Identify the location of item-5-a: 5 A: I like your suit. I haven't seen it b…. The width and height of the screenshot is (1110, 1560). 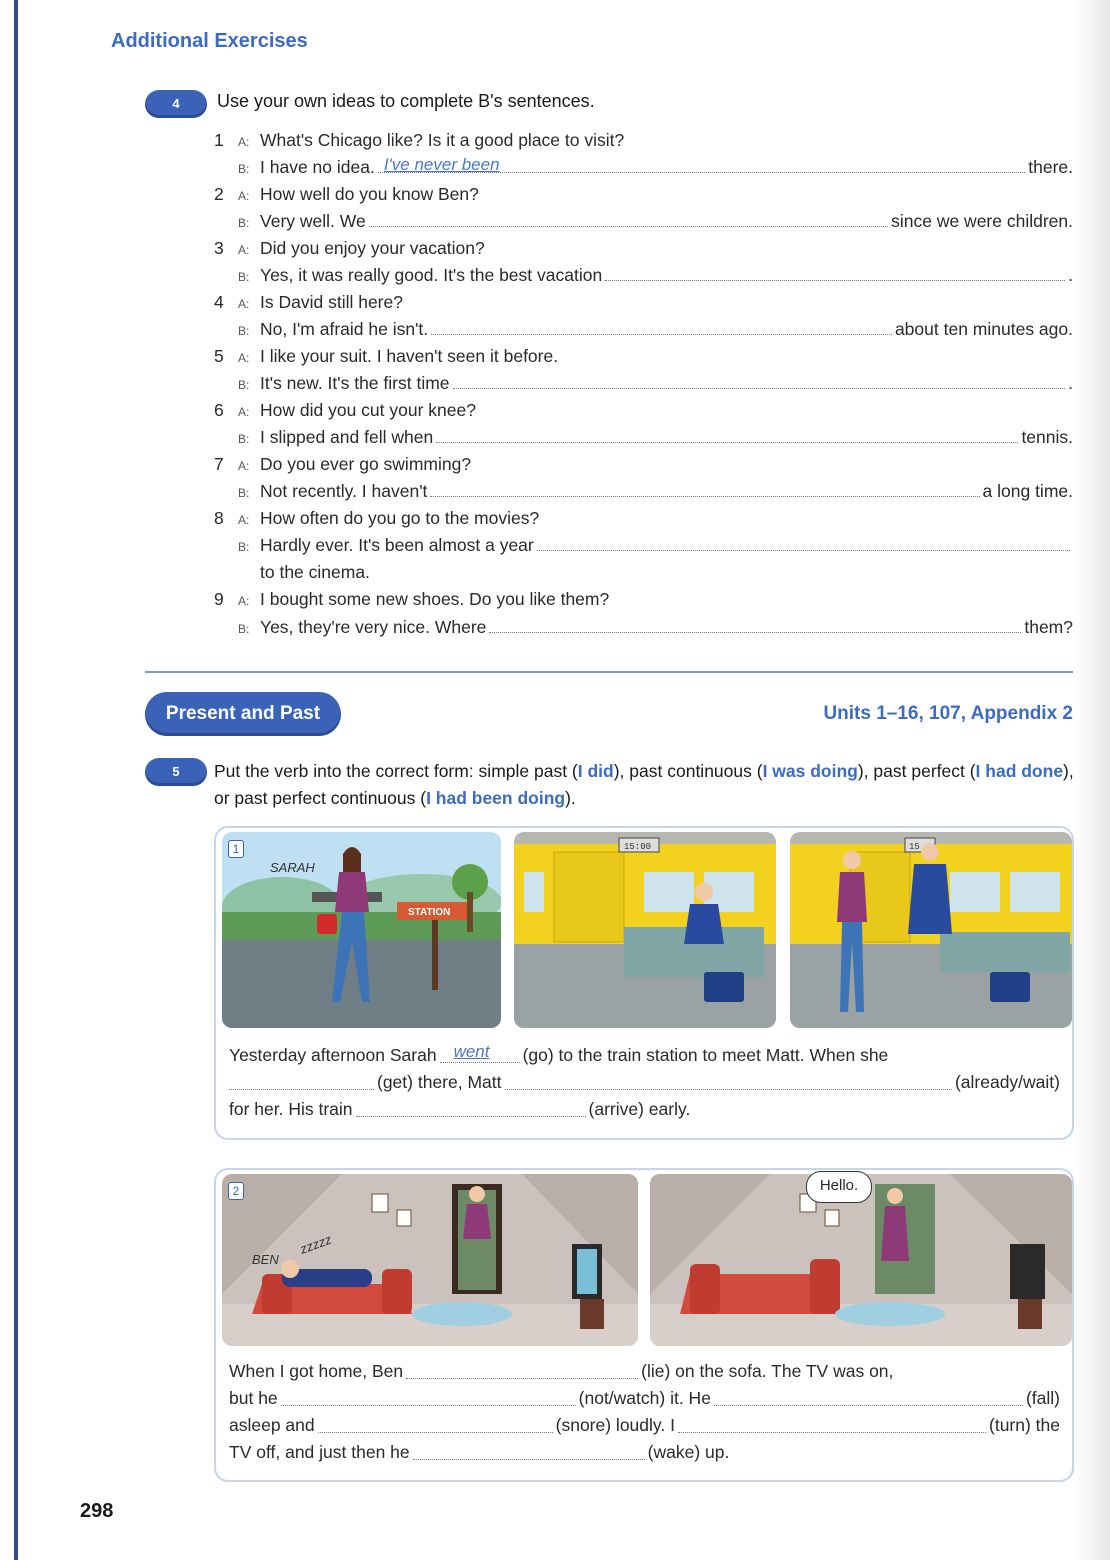
(386, 356).